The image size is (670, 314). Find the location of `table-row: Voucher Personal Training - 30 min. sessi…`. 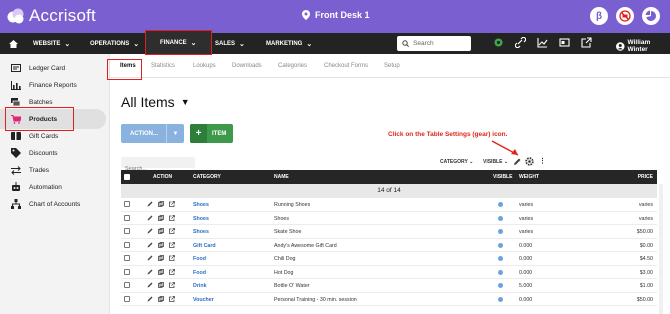

table-row: Voucher Personal Training - 30 min. sessi… is located at coordinates (389, 299).